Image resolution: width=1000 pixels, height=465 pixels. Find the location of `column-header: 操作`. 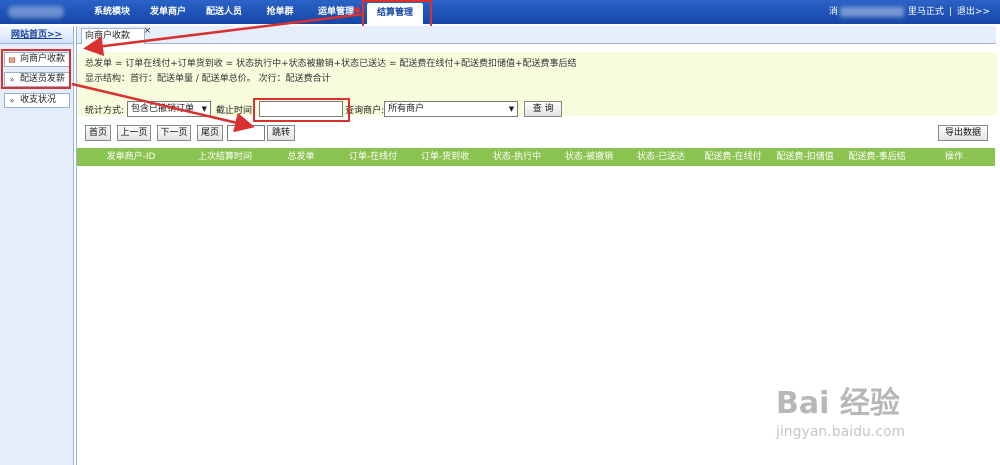

column-header: 操作 is located at coordinates (953, 157).